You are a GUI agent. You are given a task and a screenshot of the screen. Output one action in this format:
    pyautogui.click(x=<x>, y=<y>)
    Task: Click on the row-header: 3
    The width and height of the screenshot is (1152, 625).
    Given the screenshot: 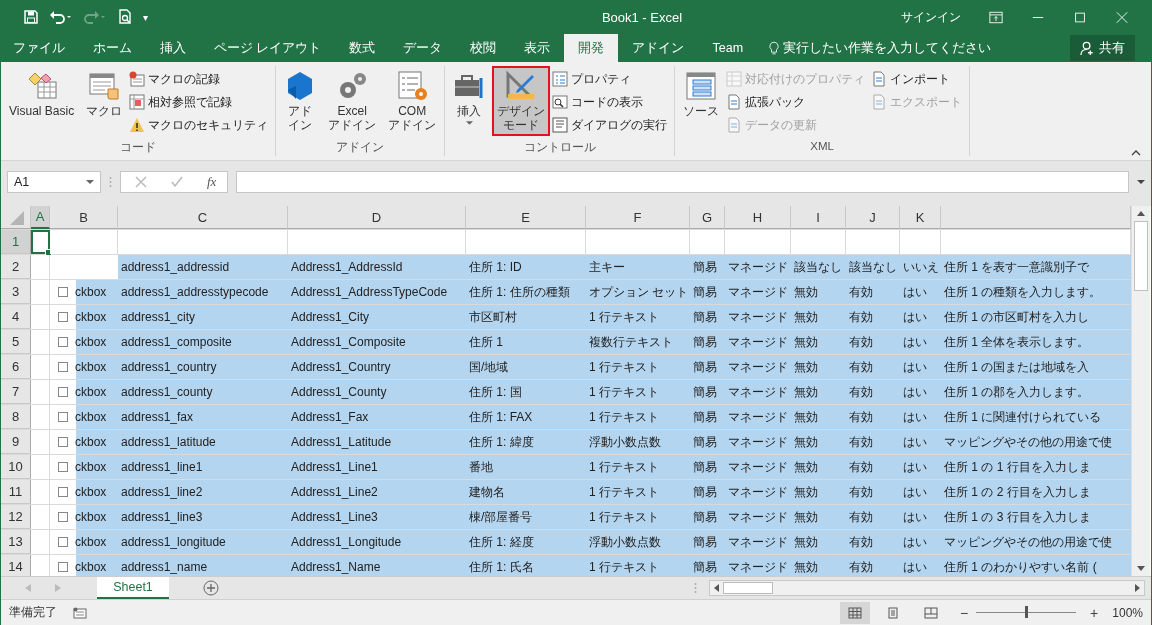 What is the action you would take?
    pyautogui.click(x=16, y=292)
    